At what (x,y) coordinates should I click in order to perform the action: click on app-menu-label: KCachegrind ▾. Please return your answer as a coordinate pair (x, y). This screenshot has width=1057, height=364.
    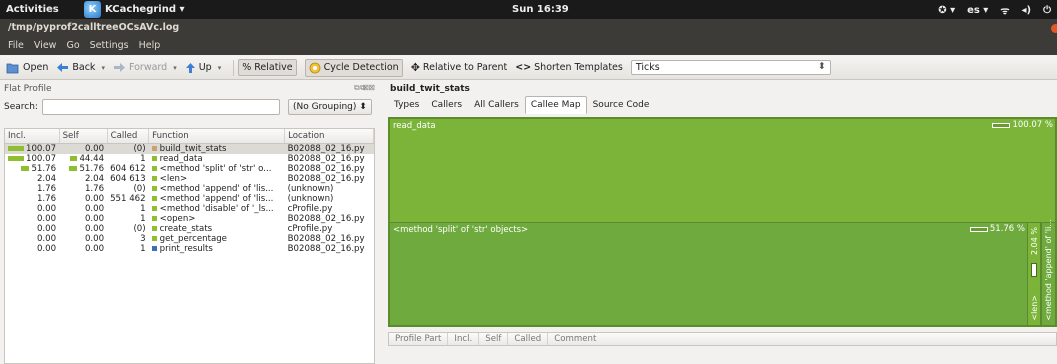
    Looking at the image, I should click on (145, 9).